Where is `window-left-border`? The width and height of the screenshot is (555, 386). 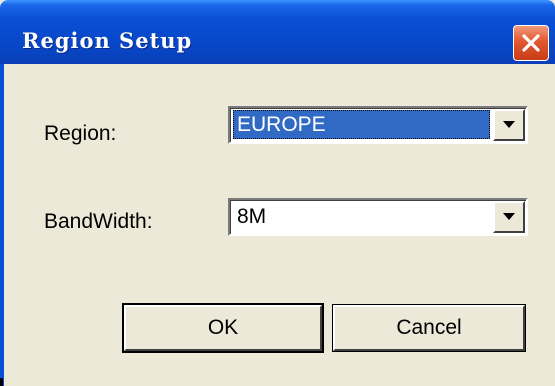
window-left-border is located at coordinates (2, 225).